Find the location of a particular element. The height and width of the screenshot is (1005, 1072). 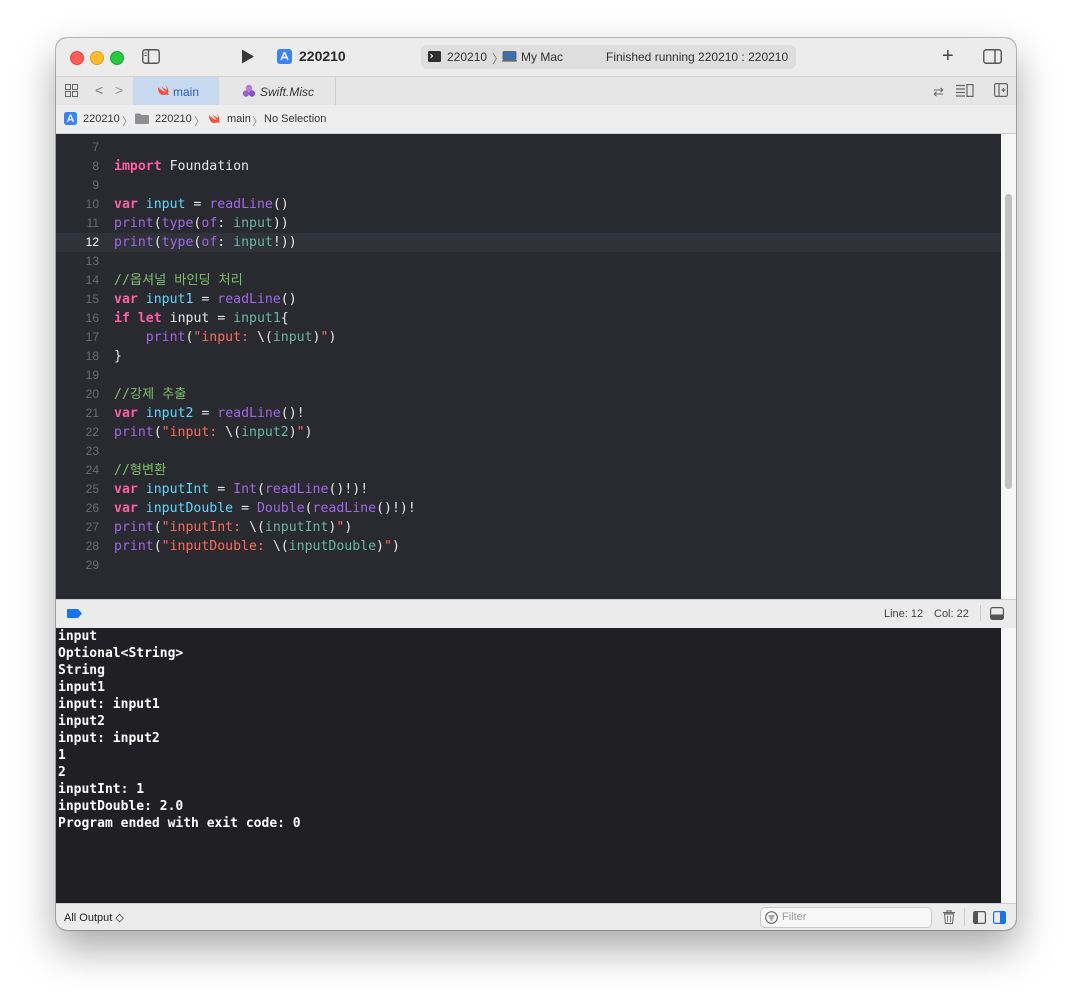

code-line: 16 if let input = input1{ is located at coordinates (528, 318).